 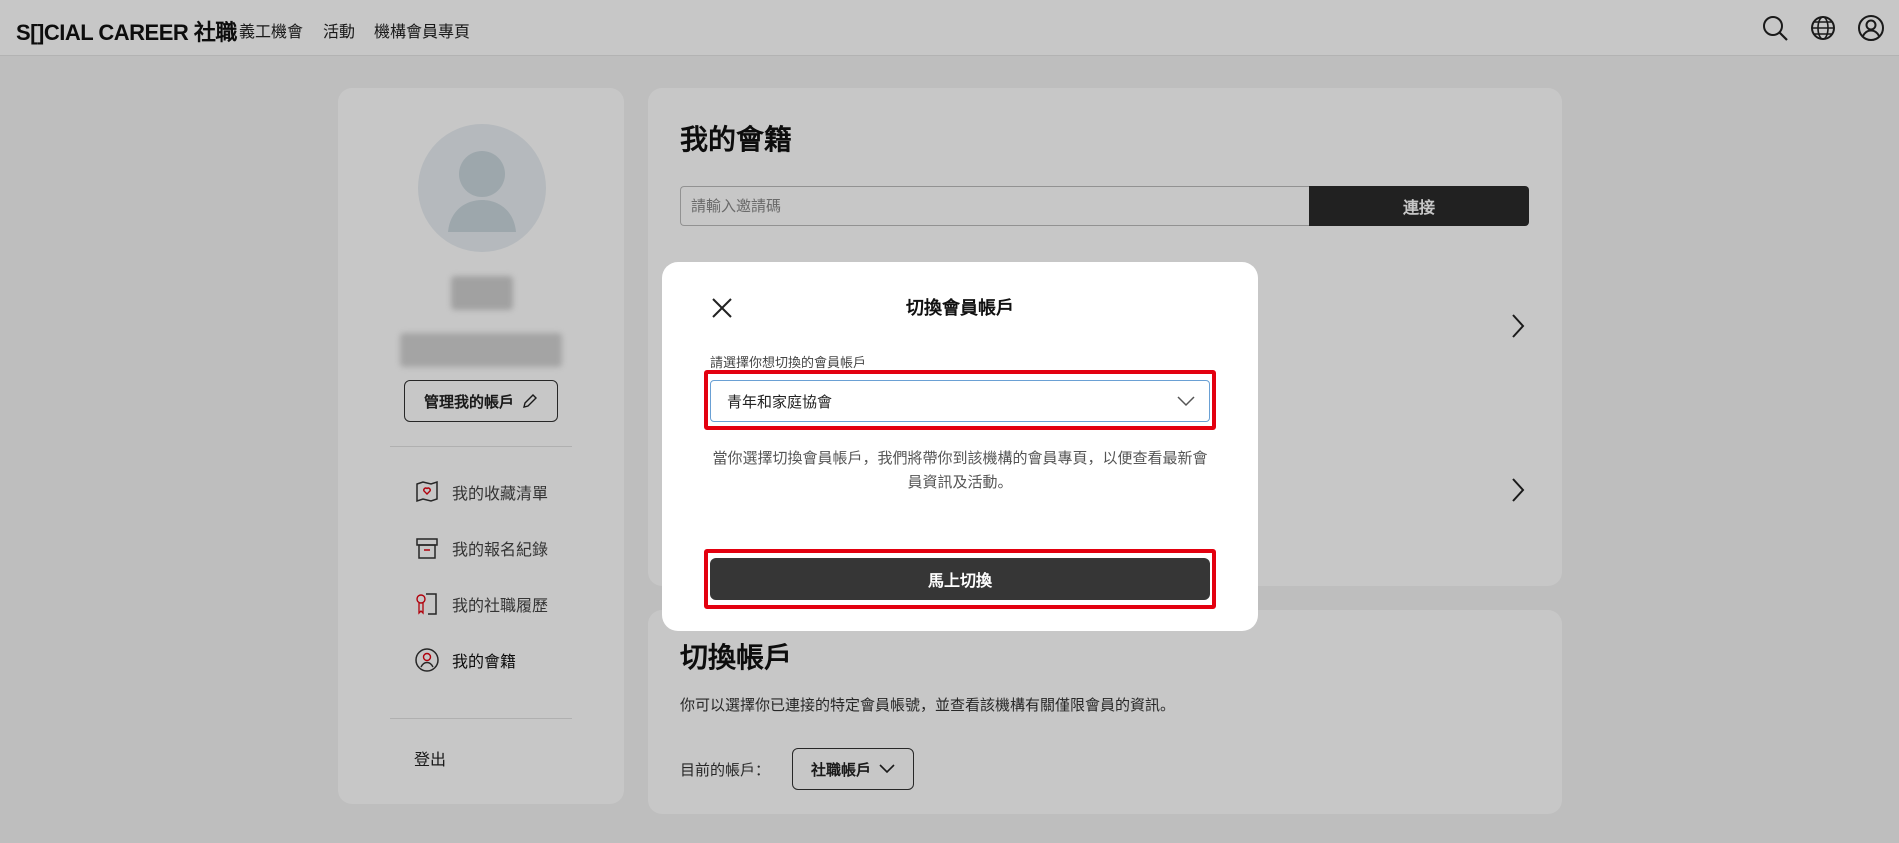 I want to click on selected-account-value: 青年和家庭協會, so click(x=780, y=401).